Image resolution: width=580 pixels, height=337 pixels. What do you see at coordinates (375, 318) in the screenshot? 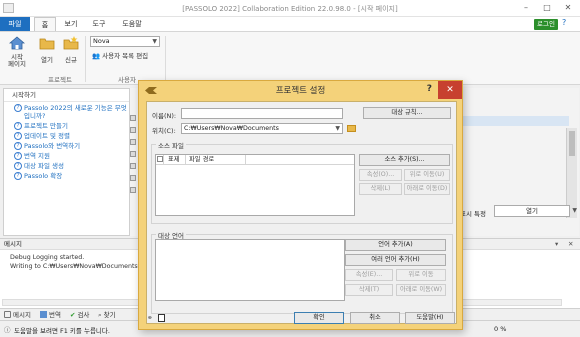
I see `cancel-button: 취소` at bounding box center [375, 318].